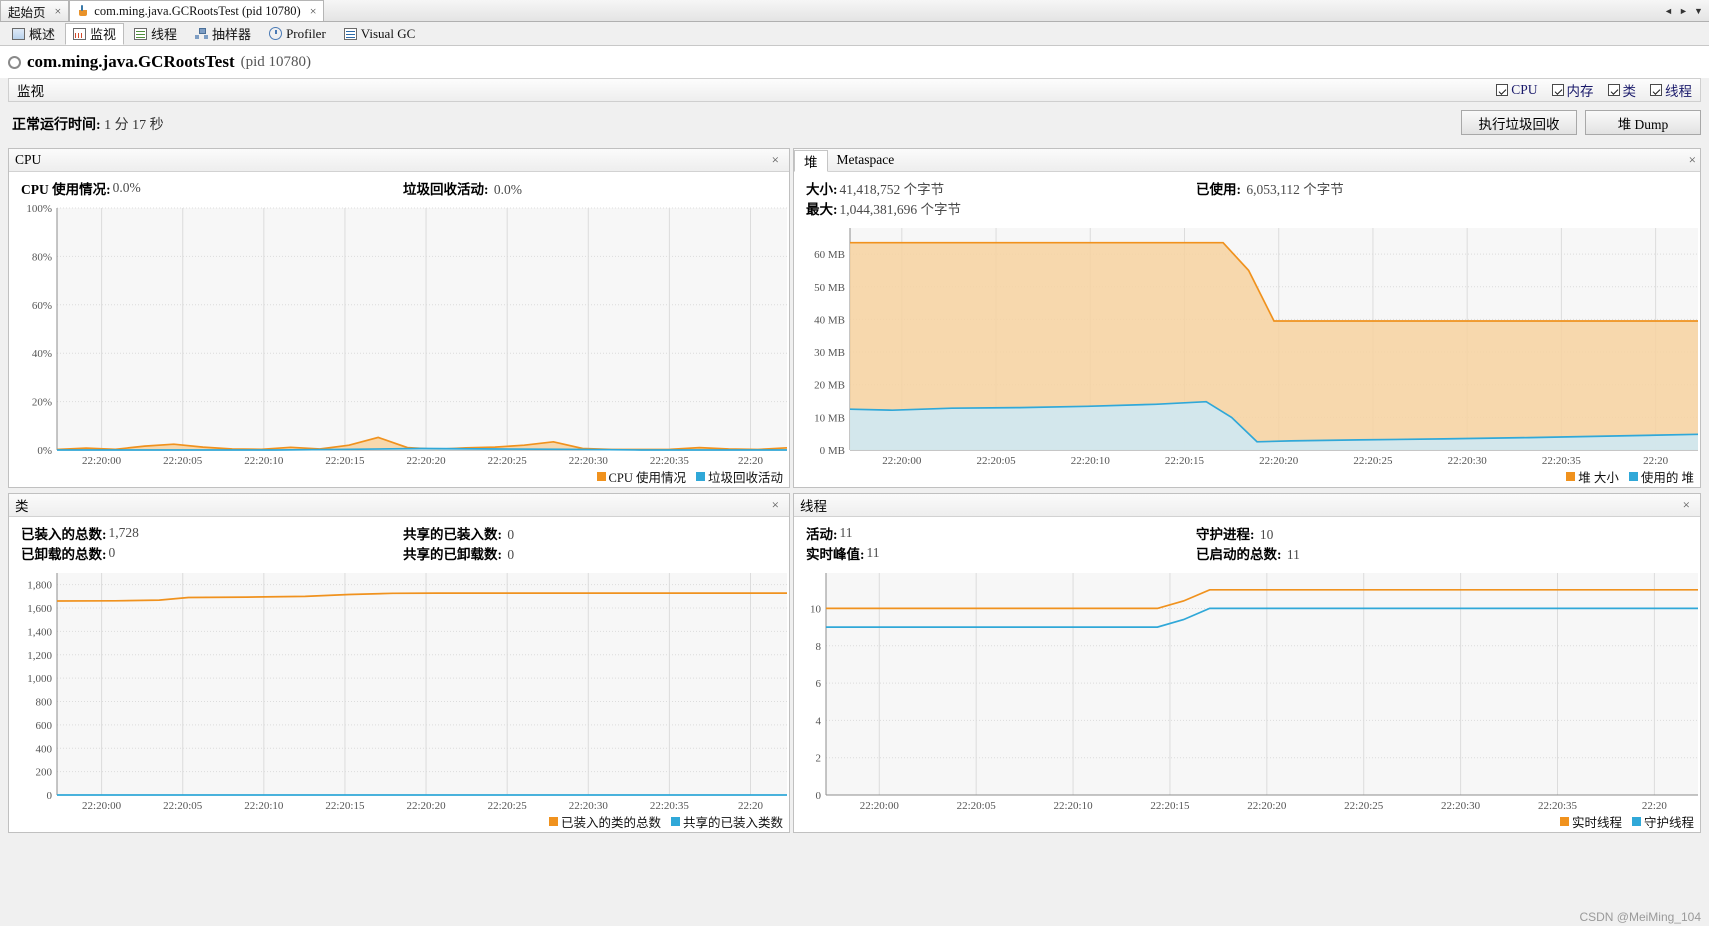 This screenshot has width=1709, height=926. I want to click on heap-dump-button: 堆 Dump, so click(1643, 122).